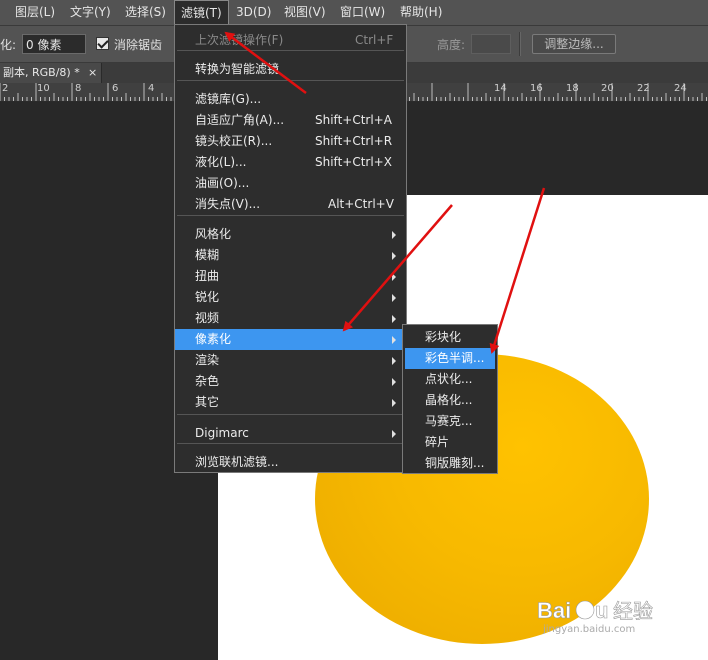 The height and width of the screenshot is (660, 708). I want to click on ruler-label: 20, so click(607, 88).